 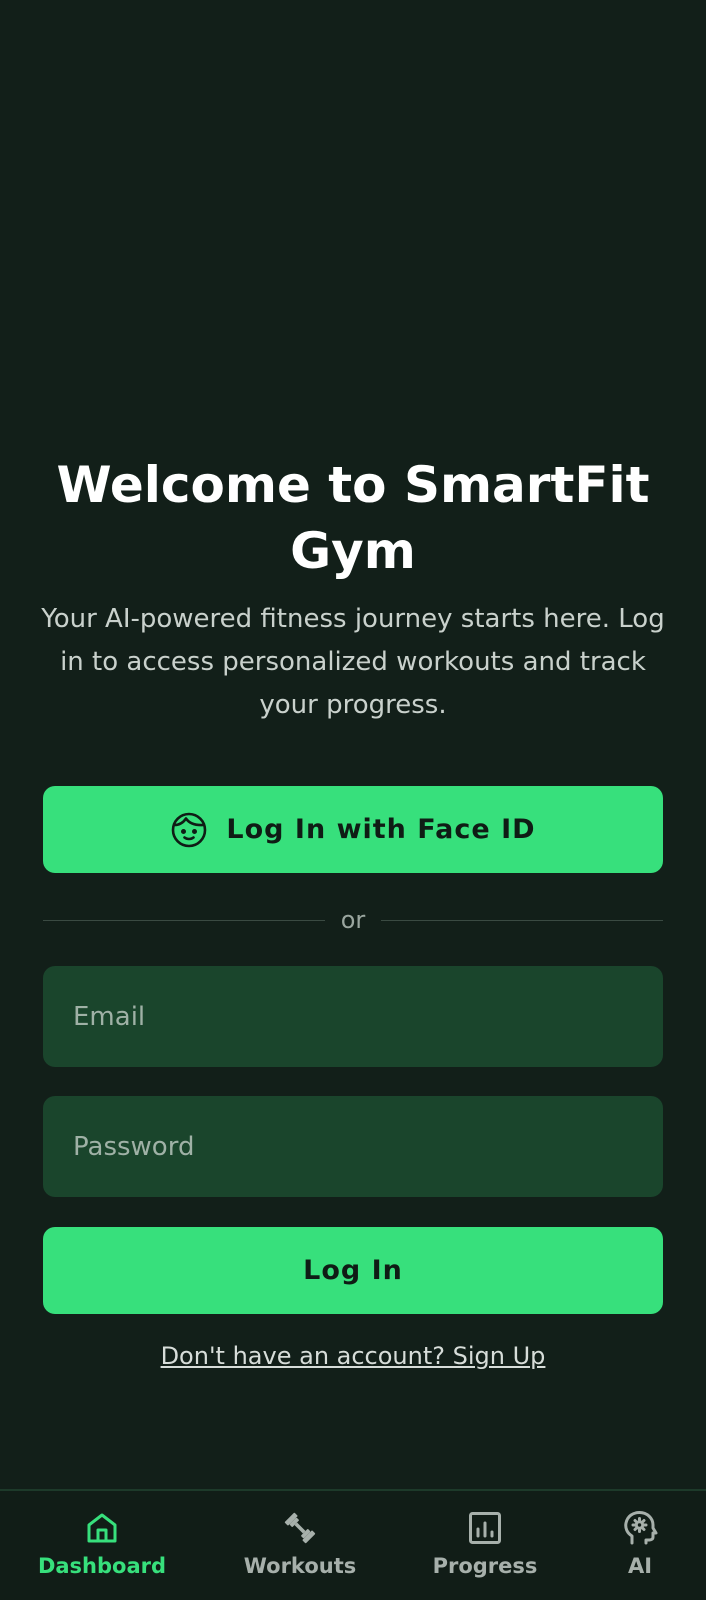 What do you see at coordinates (184, 920) in the screenshot?
I see `divider-line-left` at bounding box center [184, 920].